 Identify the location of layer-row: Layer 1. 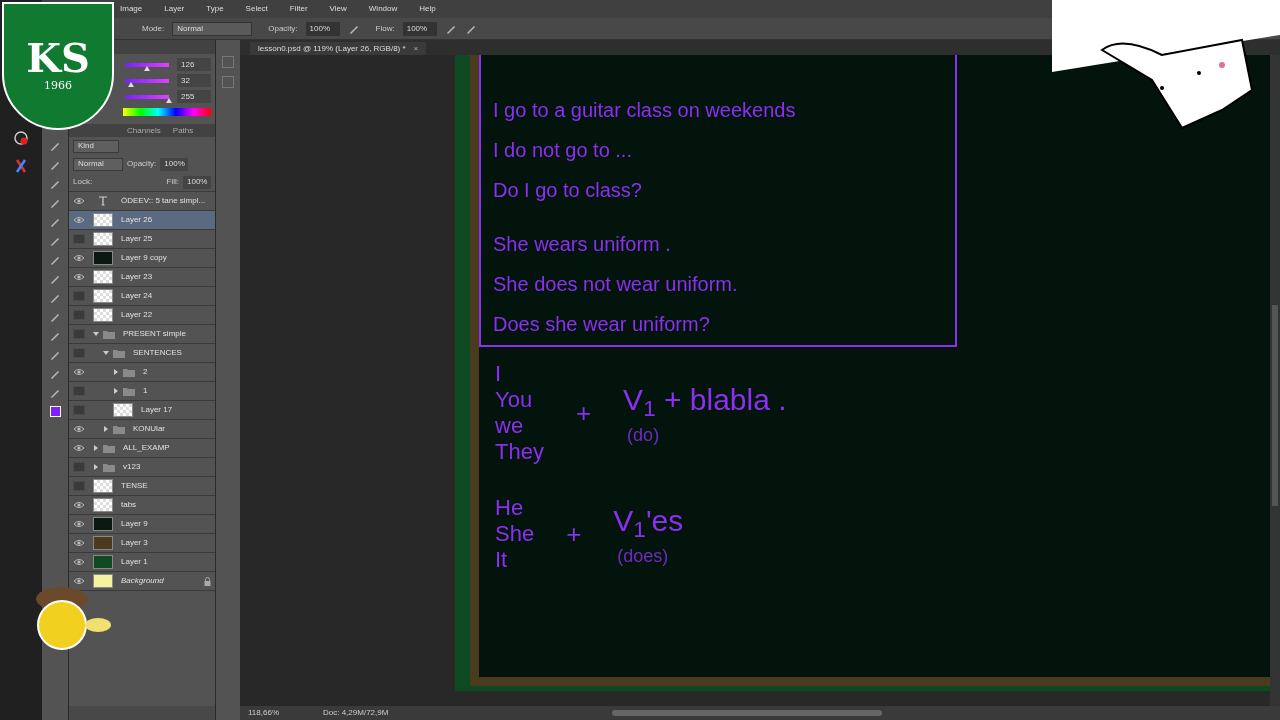
(142, 562).